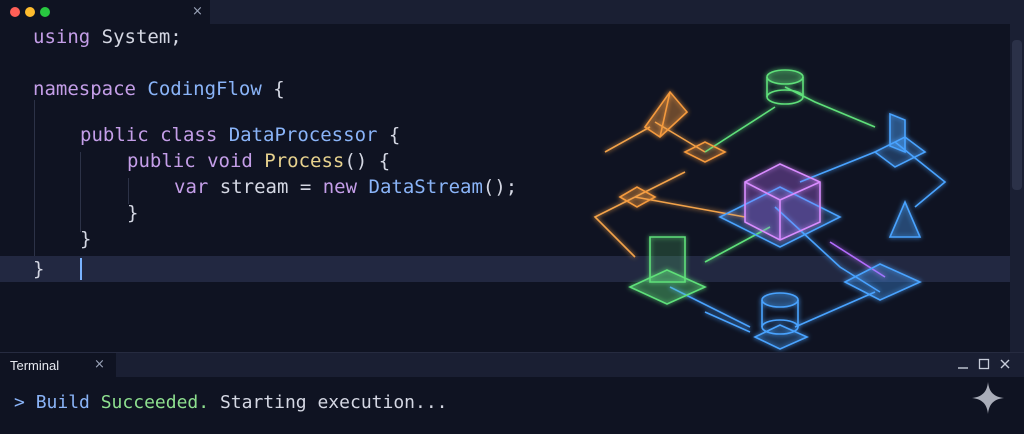 Image resolution: width=1024 pixels, height=434 pixels. I want to click on minimize-icon, so click(963, 364).